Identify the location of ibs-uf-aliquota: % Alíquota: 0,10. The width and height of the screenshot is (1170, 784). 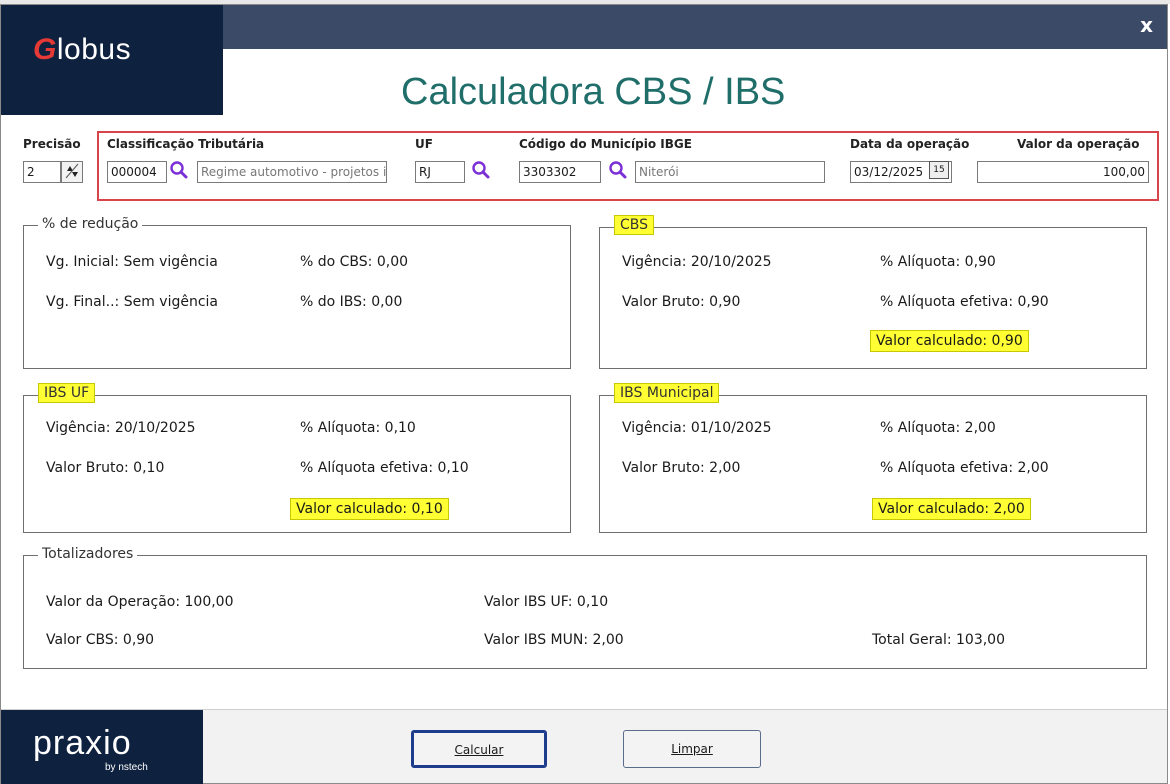
(358, 428).